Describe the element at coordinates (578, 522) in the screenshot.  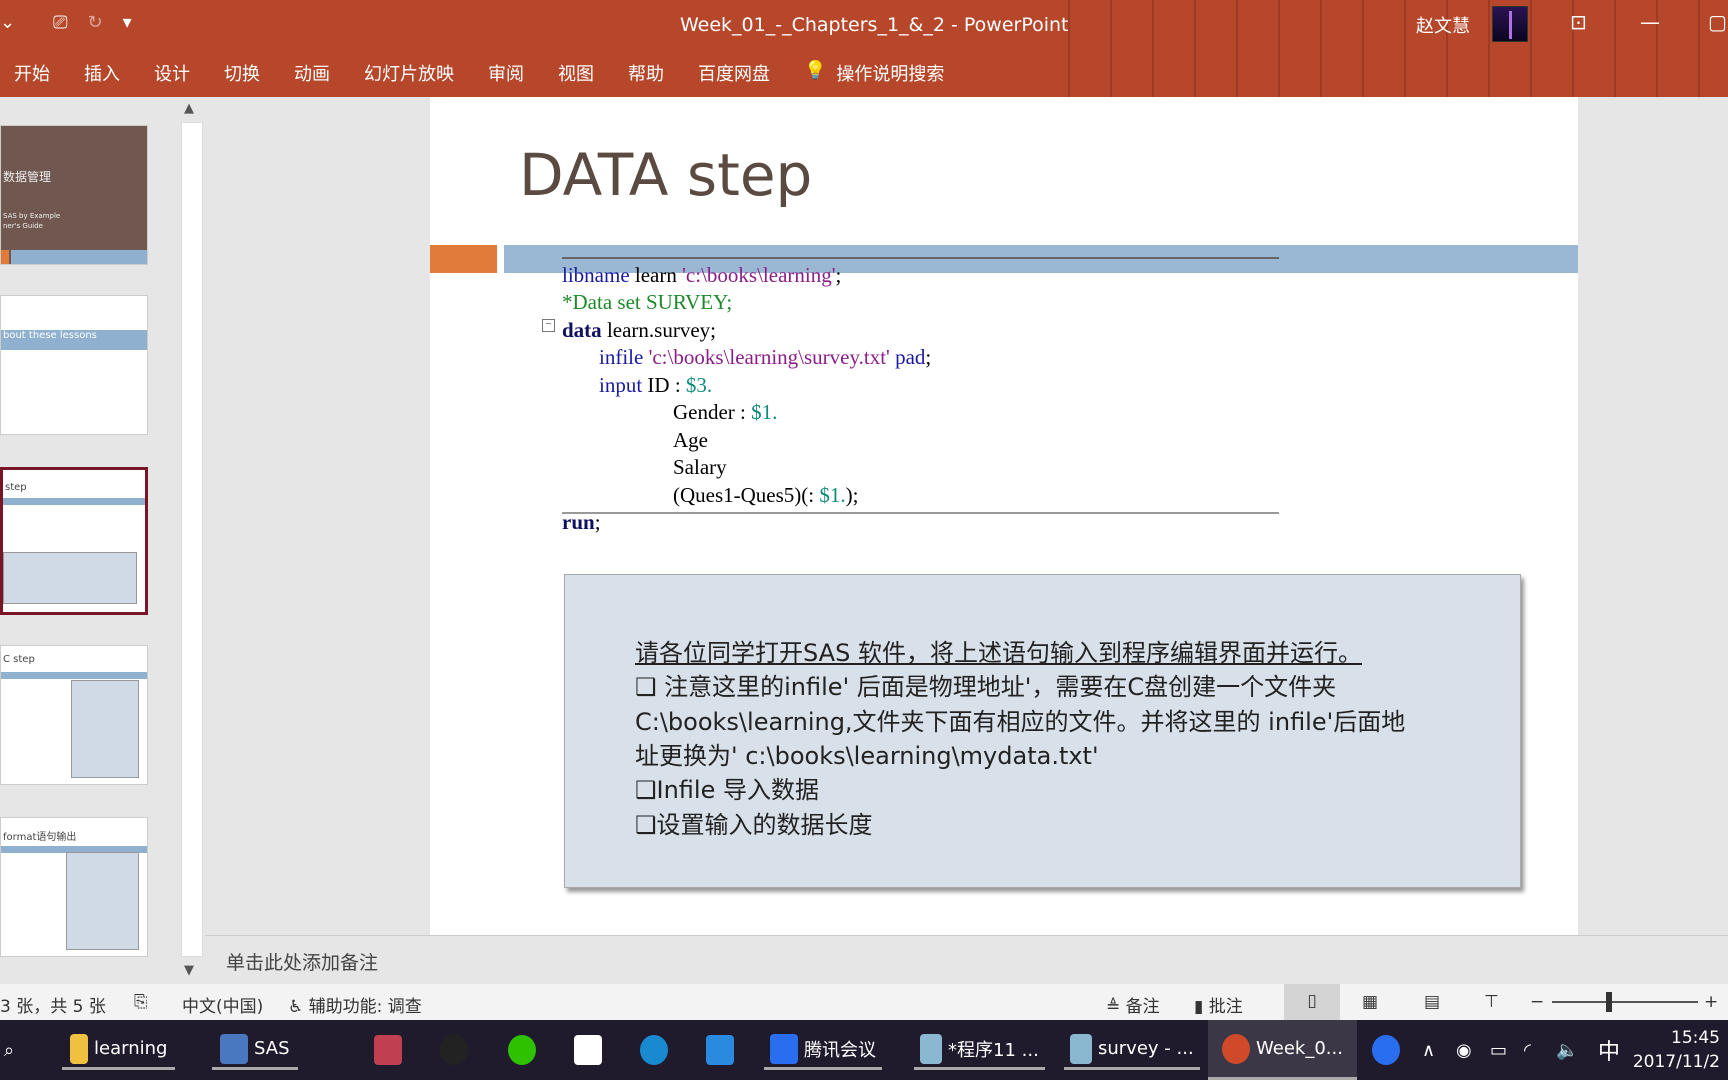
I see `keyword: run` at that location.